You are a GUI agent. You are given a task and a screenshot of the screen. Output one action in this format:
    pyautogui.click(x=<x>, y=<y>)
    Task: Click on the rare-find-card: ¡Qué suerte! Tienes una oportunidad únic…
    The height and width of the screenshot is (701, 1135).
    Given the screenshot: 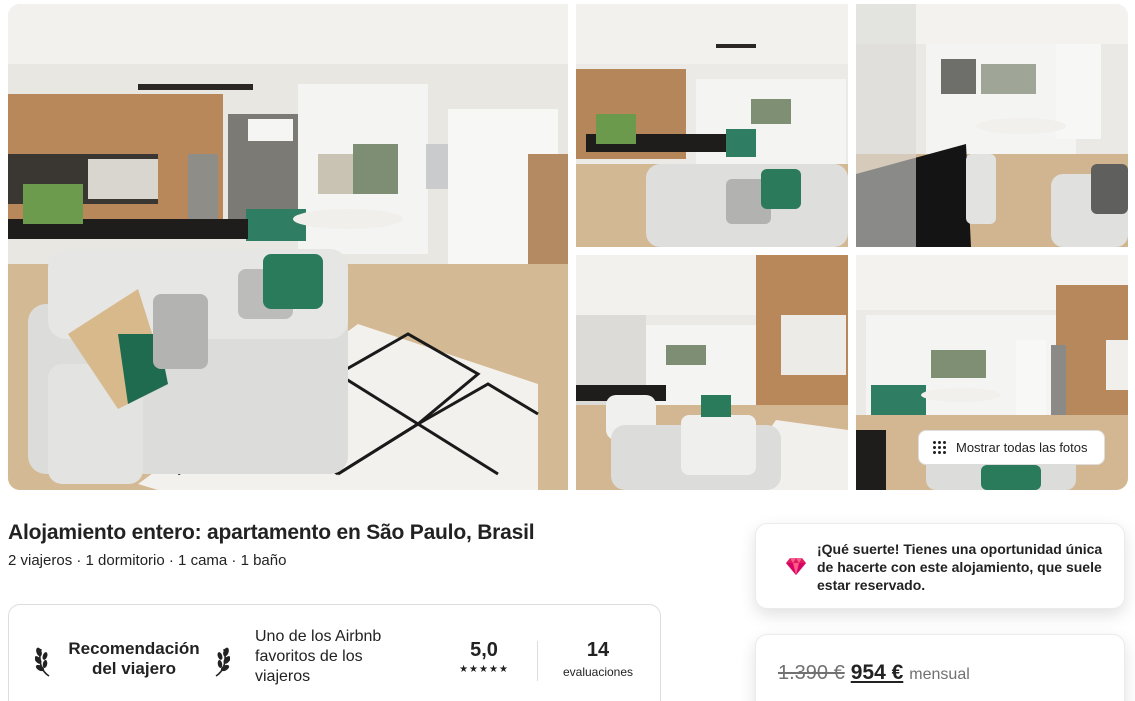 What is the action you would take?
    pyautogui.click(x=940, y=566)
    